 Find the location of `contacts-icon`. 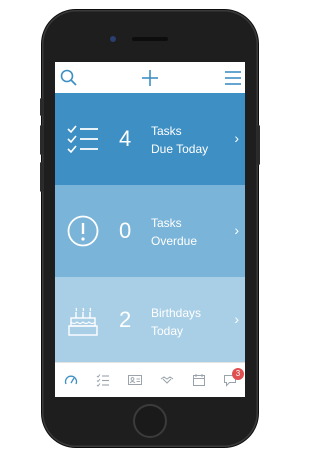

contacts-icon is located at coordinates (135, 380).